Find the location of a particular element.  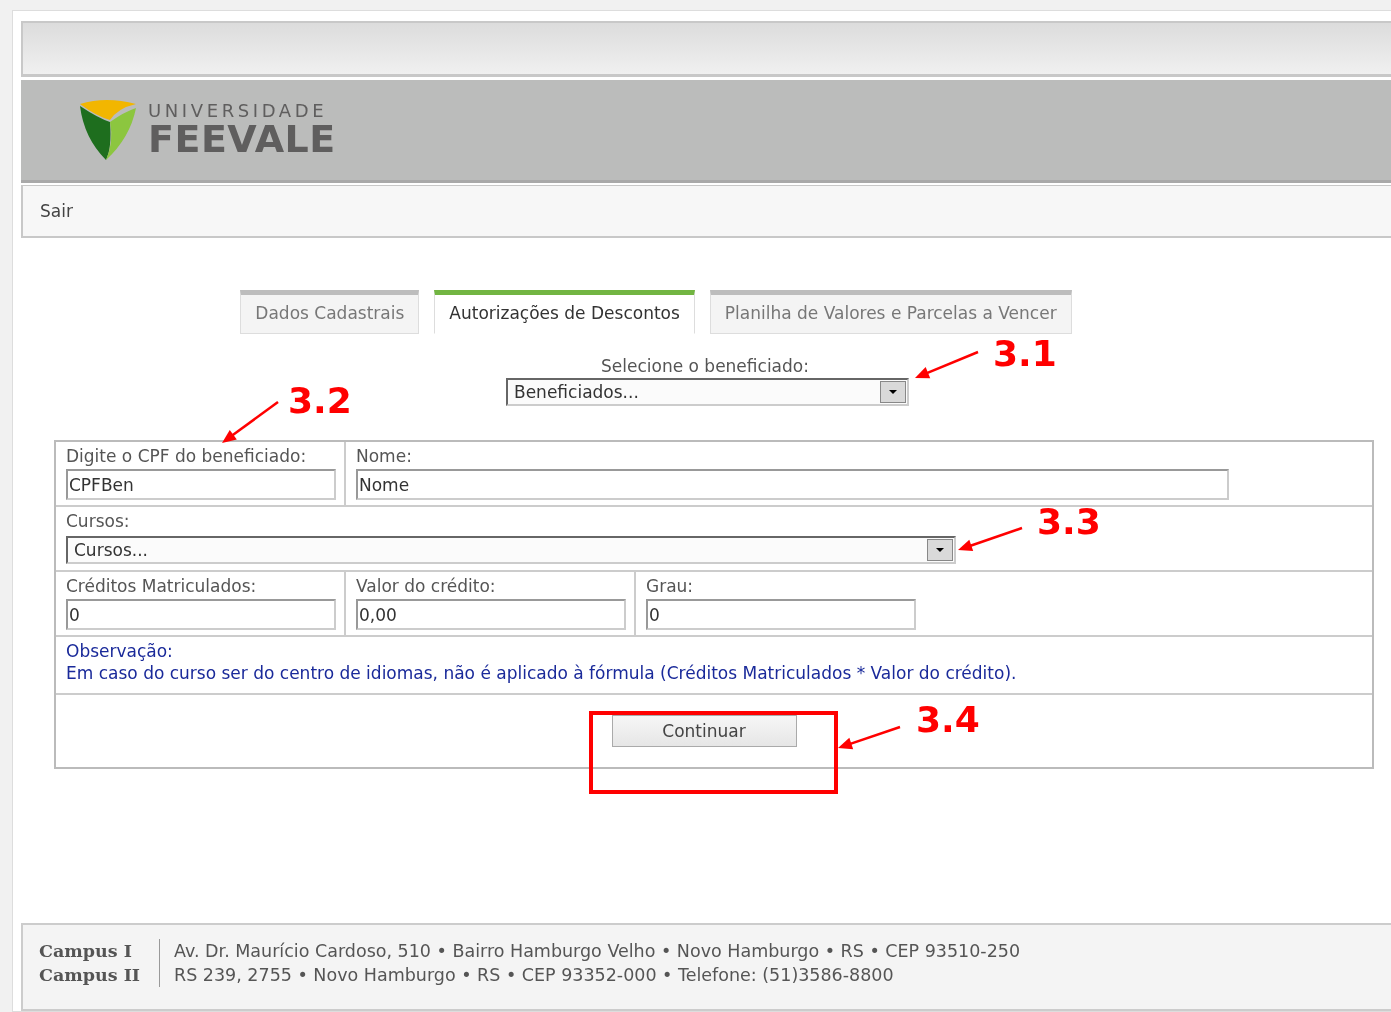

tab: Dados Cadastrais is located at coordinates (330, 312).